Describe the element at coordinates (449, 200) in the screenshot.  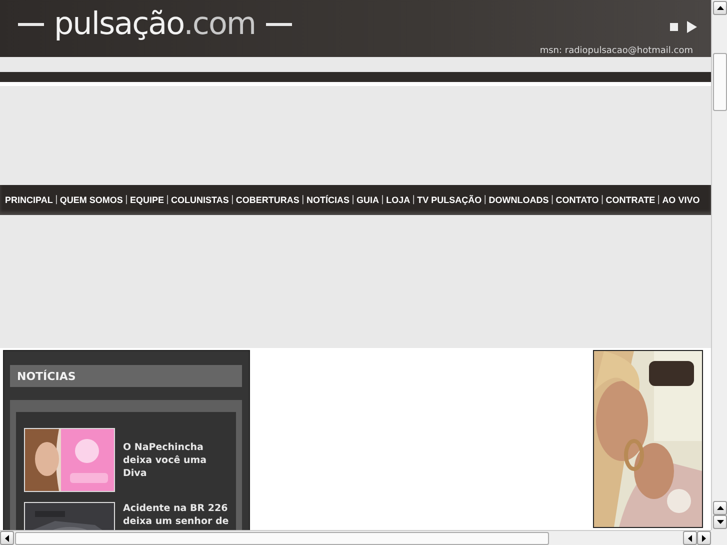
I see `nav-link: TV PULSAÇÃO` at that location.